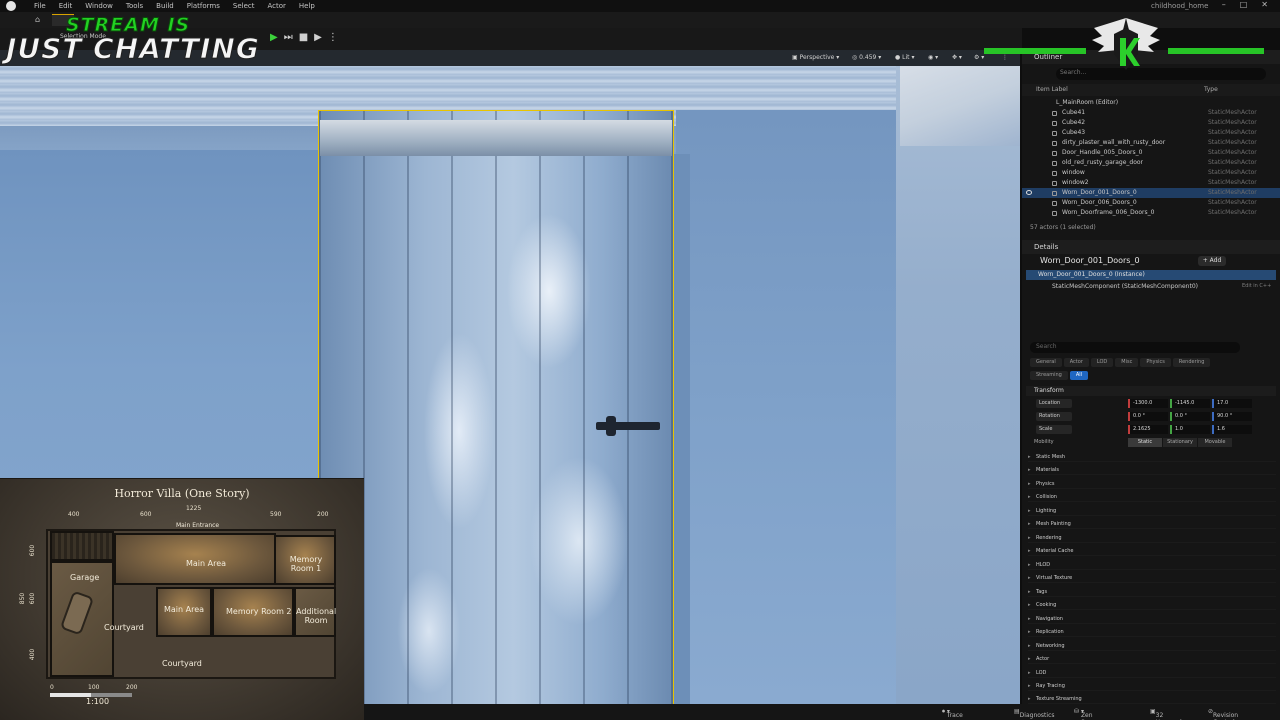 The height and width of the screenshot is (720, 1280). Describe the element at coordinates (1151, 153) in the screenshot. I see `outliner-row: Door_Handle_005_Doors_0 StaticMeshActor` at that location.